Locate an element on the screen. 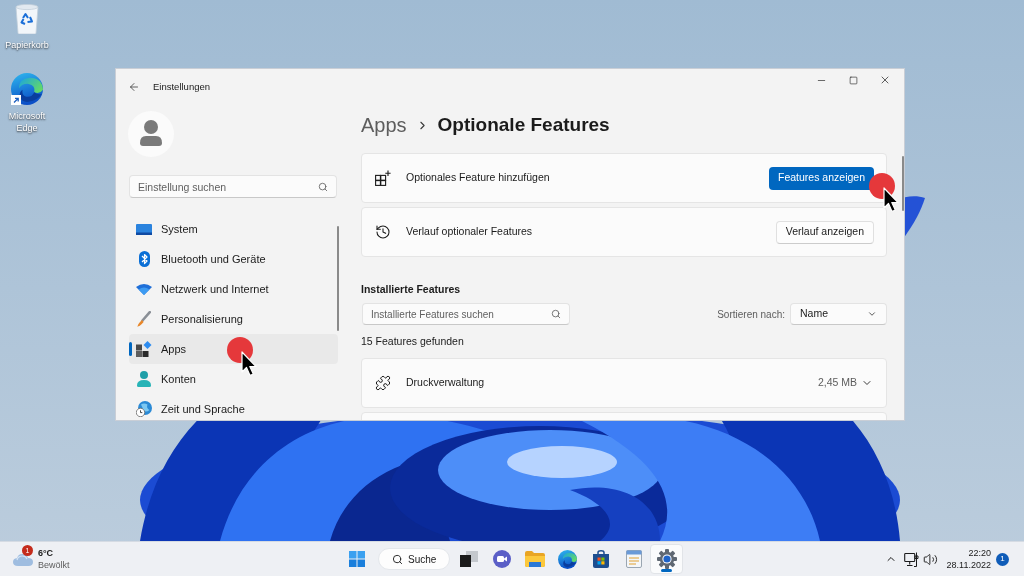  puzzle-icon is located at coordinates (383, 383).